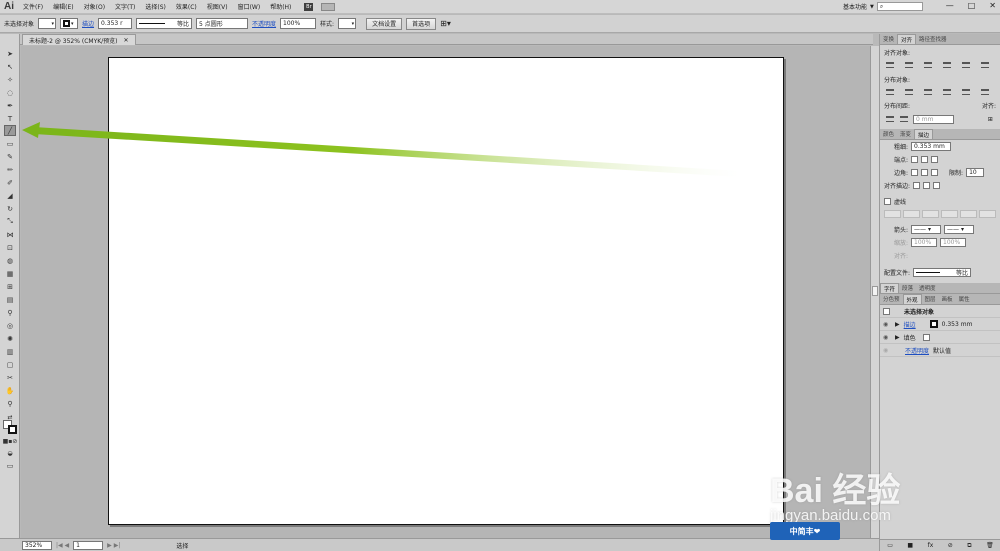 Image resolution: width=1000 pixels, height=551 pixels. I want to click on appearance-panel-tabs: 分色预 外观 图层 画板 属性, so click(940, 299).